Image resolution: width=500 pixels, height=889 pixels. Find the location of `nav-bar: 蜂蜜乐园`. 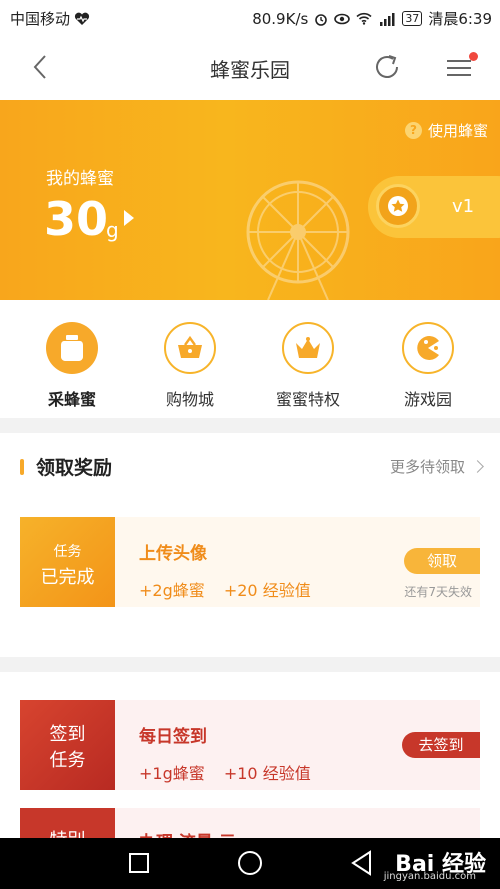

nav-bar: 蜂蜜乐园 is located at coordinates (250, 67).